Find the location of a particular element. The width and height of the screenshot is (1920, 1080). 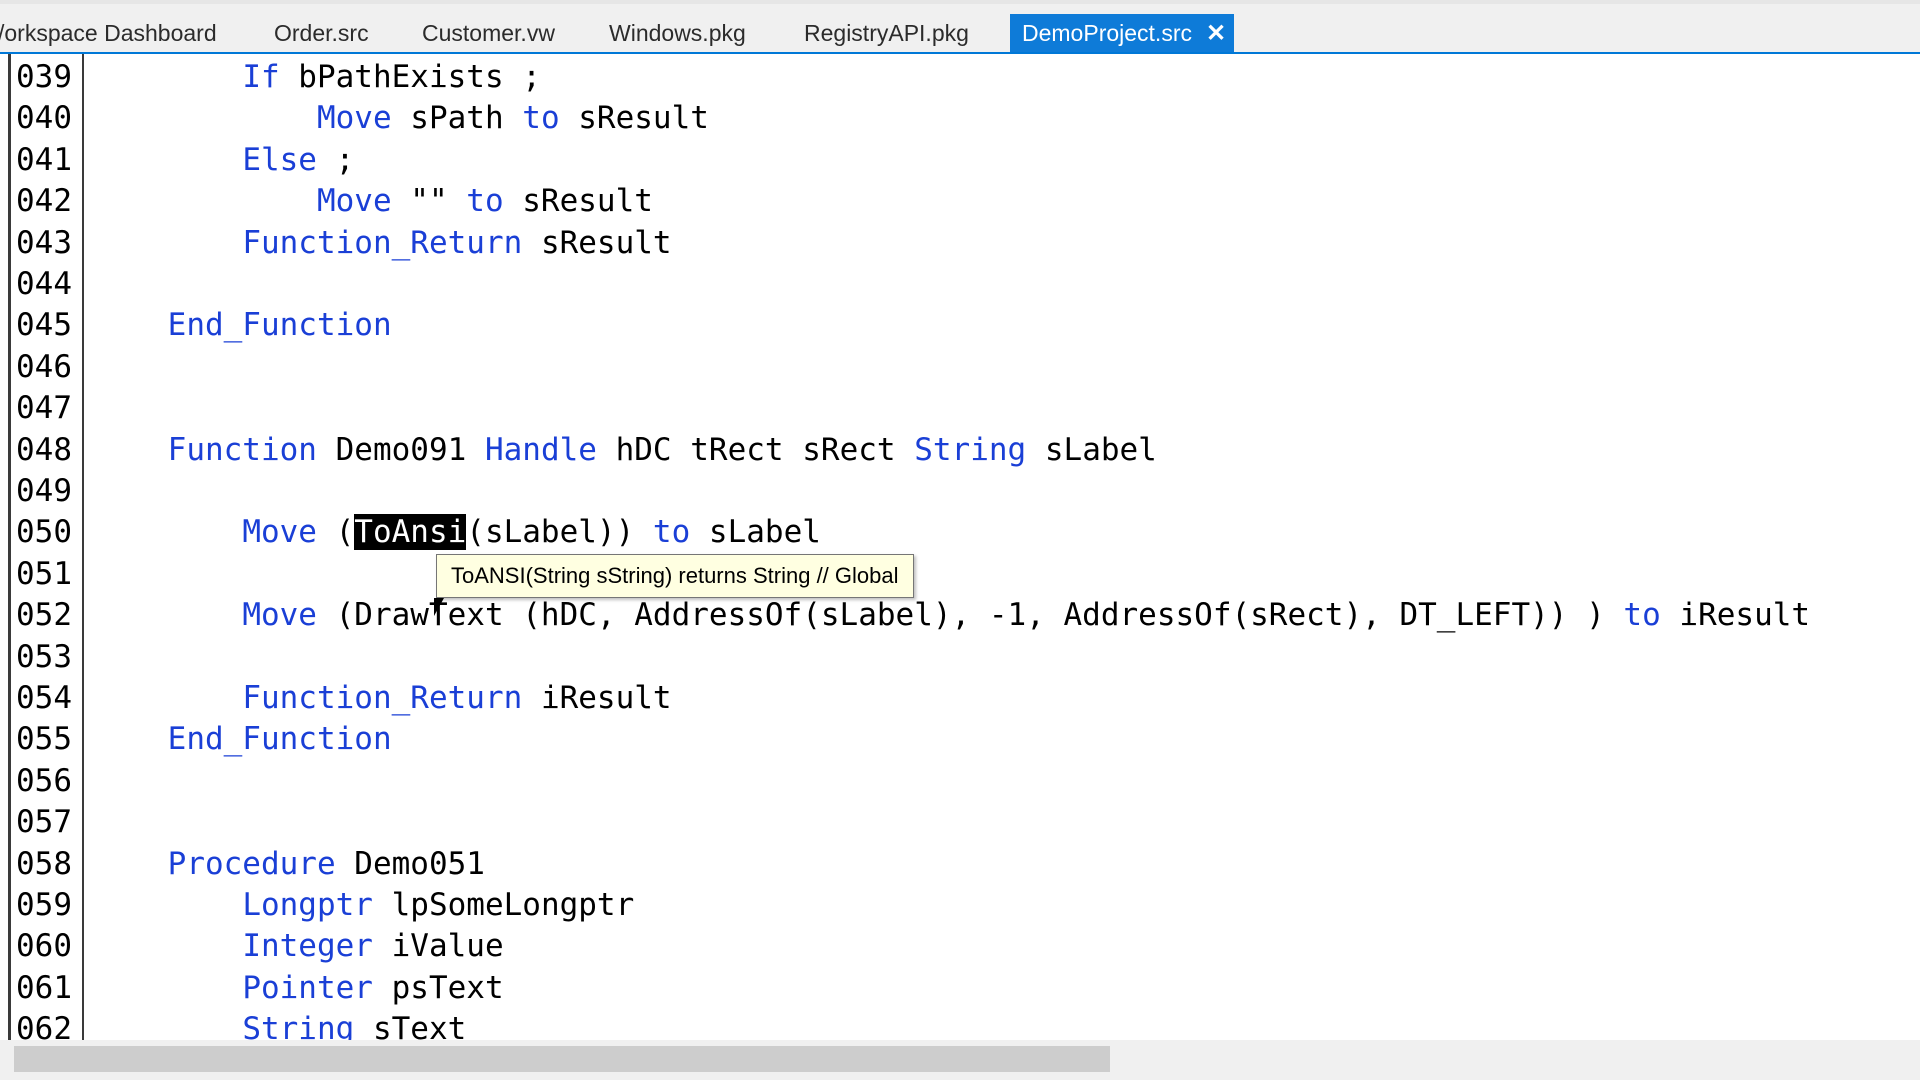

line-number: 052 is located at coordinates (44, 615).